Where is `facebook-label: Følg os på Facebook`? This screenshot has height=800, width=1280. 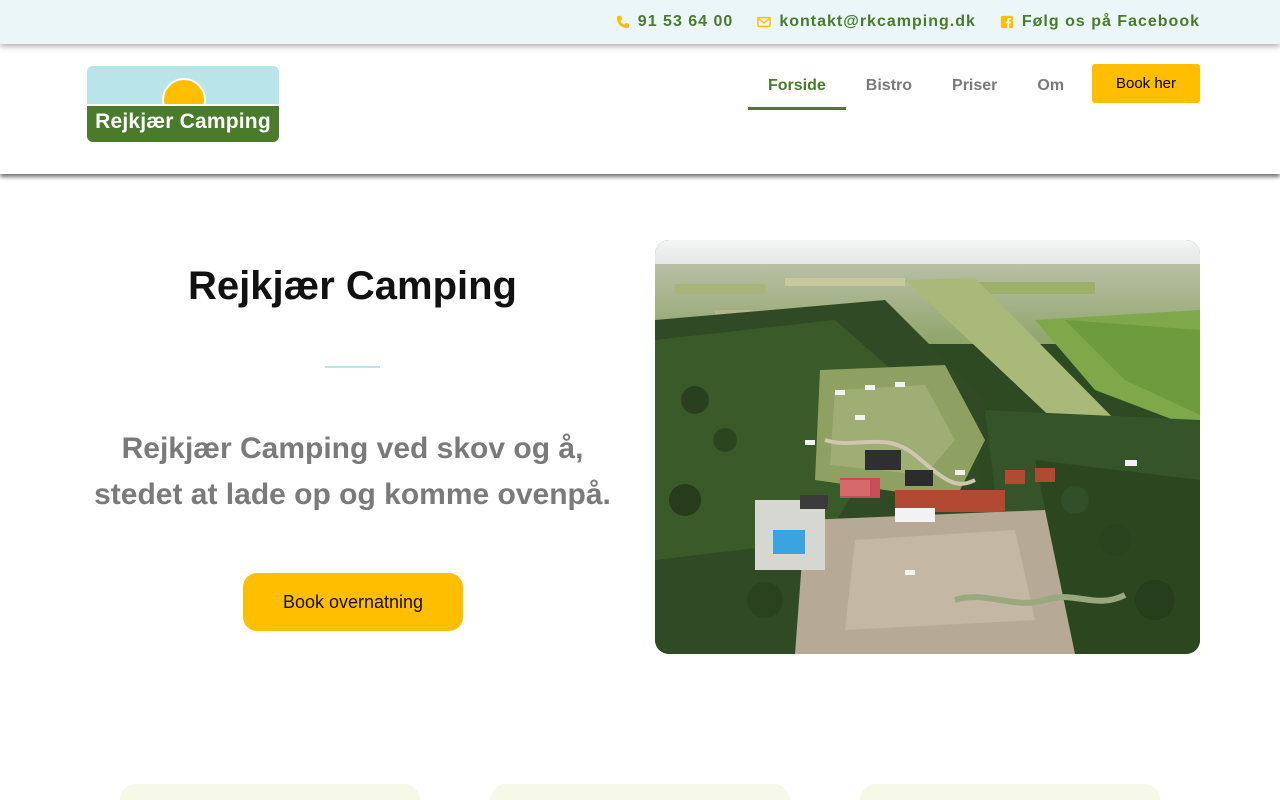 facebook-label: Følg os på Facebook is located at coordinates (1110, 21).